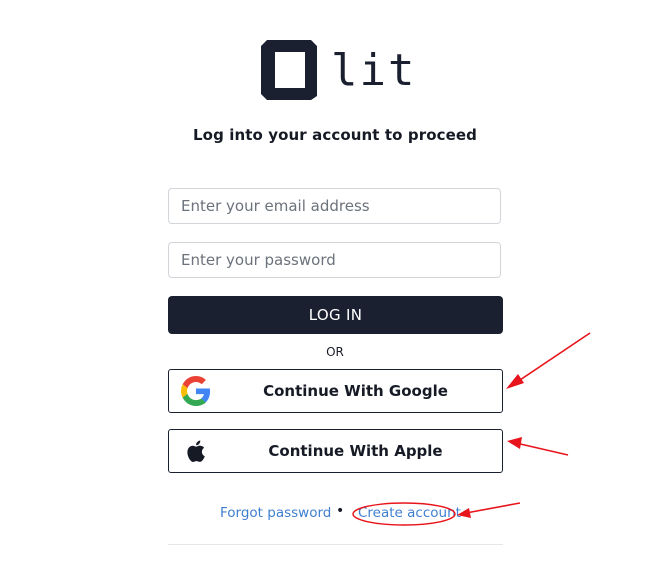 The image size is (652, 588). What do you see at coordinates (275, 513) in the screenshot?
I see `forgot-password-link: Forgot password` at bounding box center [275, 513].